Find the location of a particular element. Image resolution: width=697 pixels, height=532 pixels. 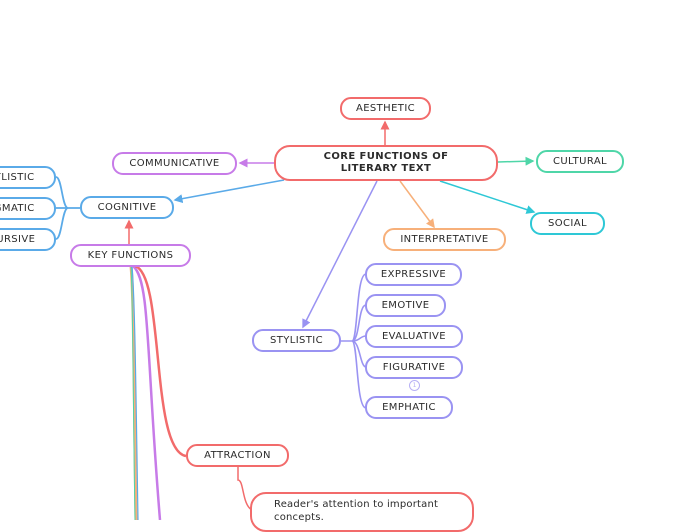

node-emphatic: EMPHATIC is located at coordinates (409, 407).